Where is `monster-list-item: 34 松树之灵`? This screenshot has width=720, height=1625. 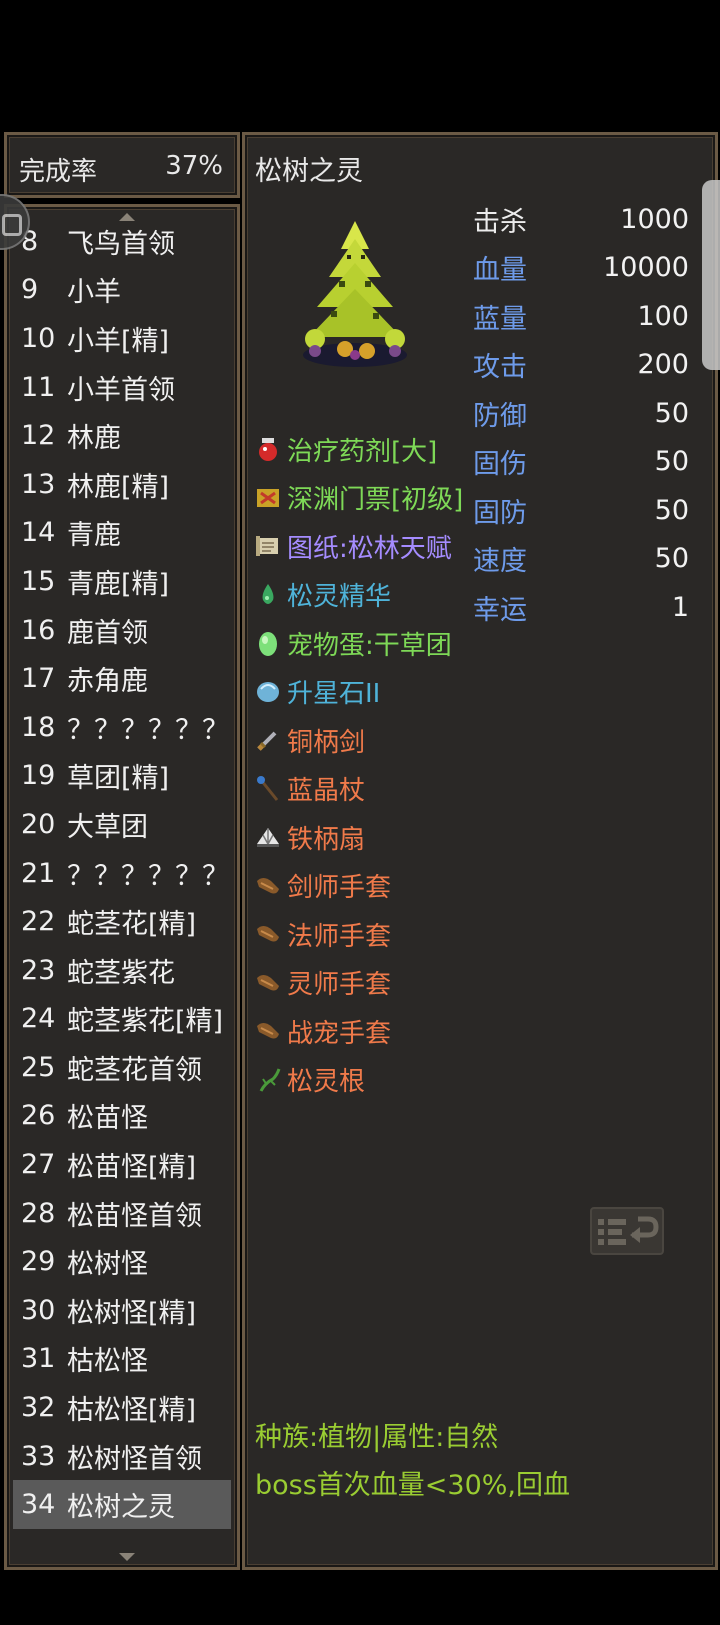
monster-list-item: 34 松树之灵 is located at coordinates (122, 1505).